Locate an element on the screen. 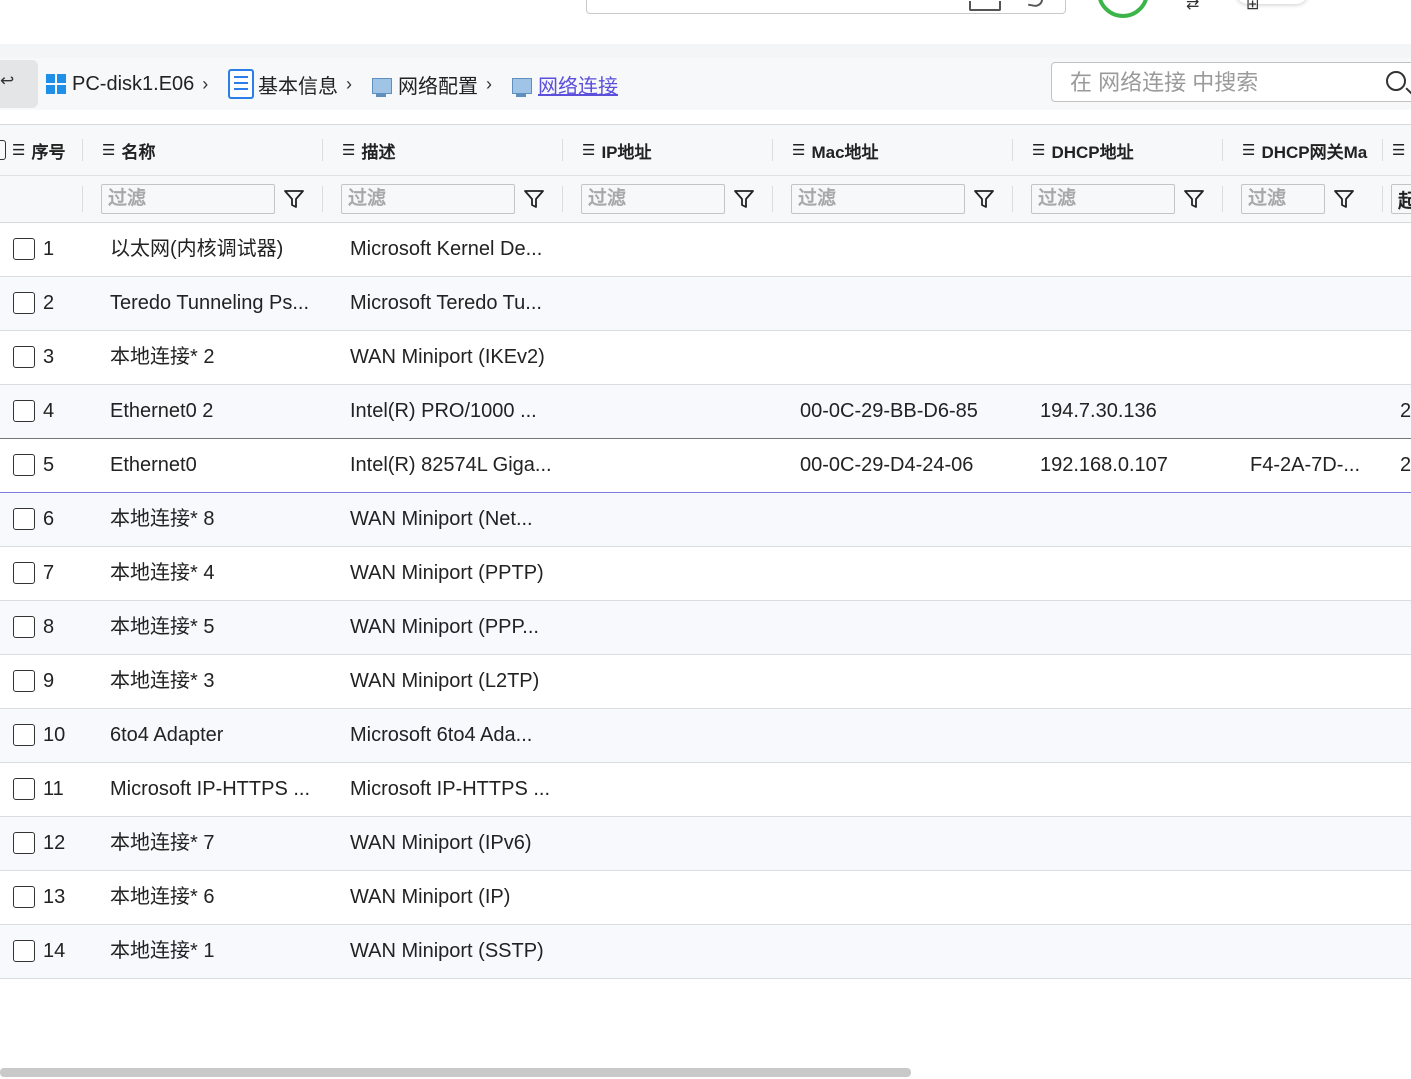  column-header-label: Mac地址 is located at coordinates (845, 152).